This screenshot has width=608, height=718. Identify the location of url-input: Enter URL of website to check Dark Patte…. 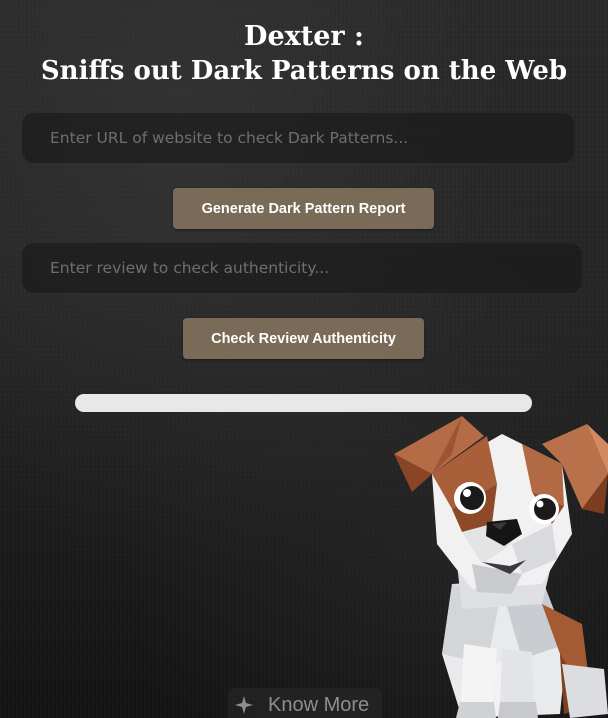
(298, 138).